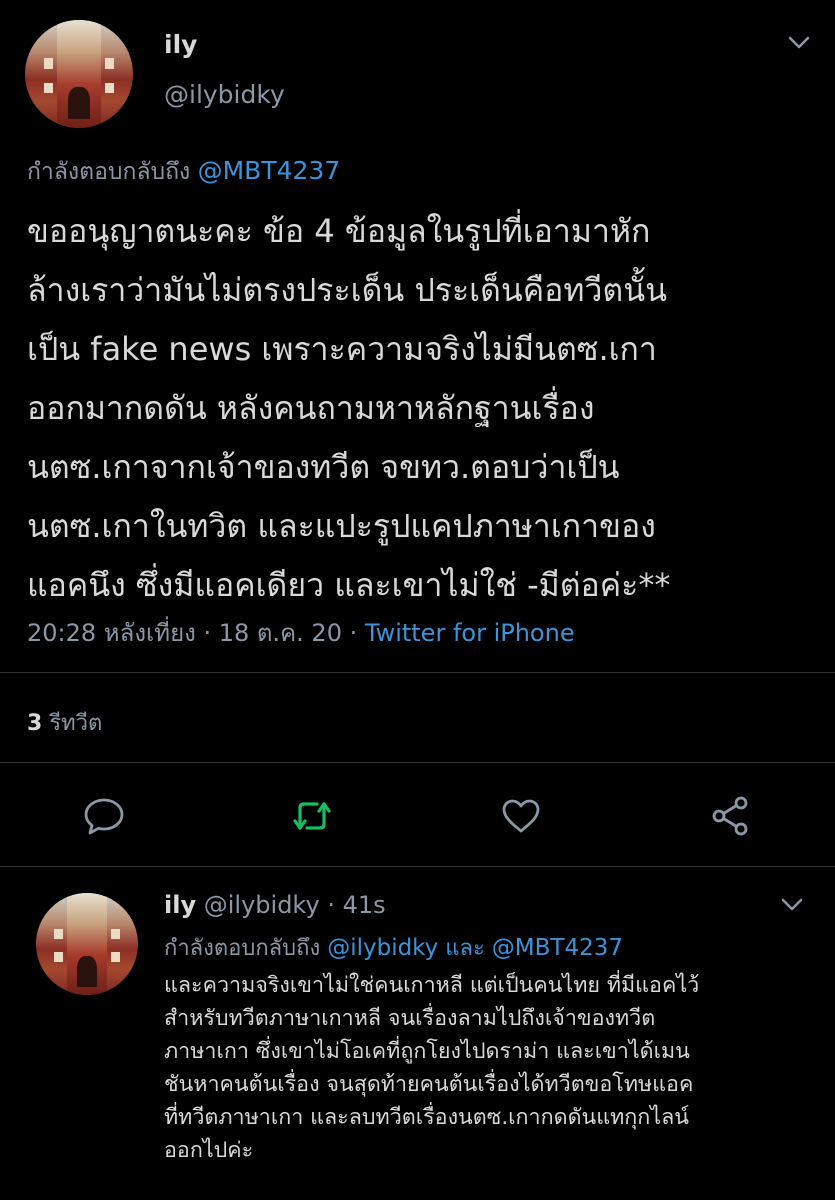 The height and width of the screenshot is (1200, 835). What do you see at coordinates (470, 633) in the screenshot?
I see `source-link: Twitter for iPhone` at bounding box center [470, 633].